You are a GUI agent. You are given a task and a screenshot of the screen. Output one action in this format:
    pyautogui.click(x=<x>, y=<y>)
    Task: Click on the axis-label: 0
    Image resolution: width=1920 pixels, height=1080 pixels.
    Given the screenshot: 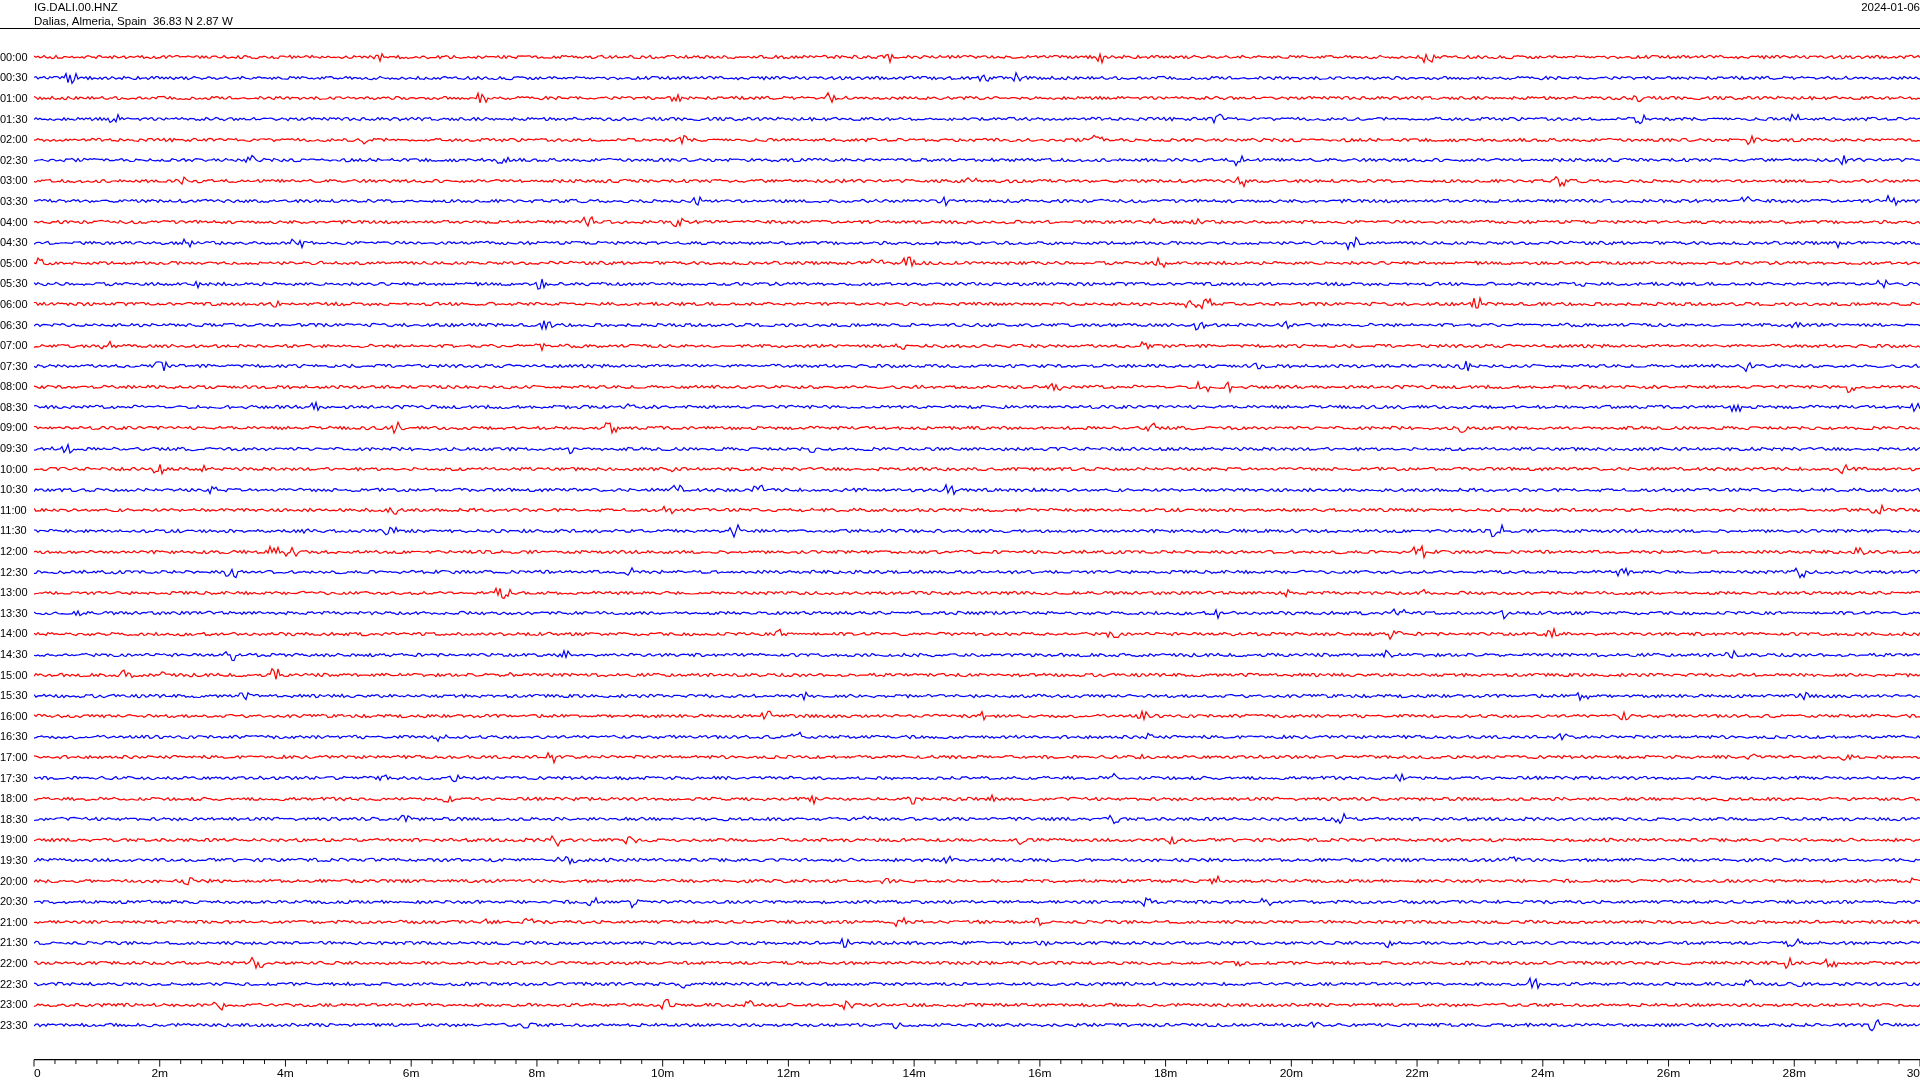 What is the action you would take?
    pyautogui.click(x=37, y=1073)
    